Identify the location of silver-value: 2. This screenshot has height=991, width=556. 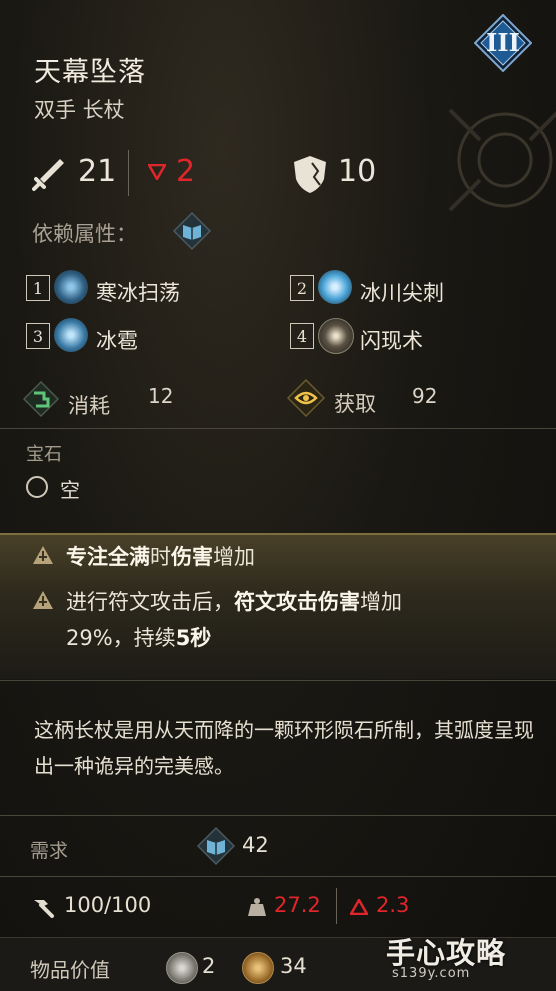
(209, 966).